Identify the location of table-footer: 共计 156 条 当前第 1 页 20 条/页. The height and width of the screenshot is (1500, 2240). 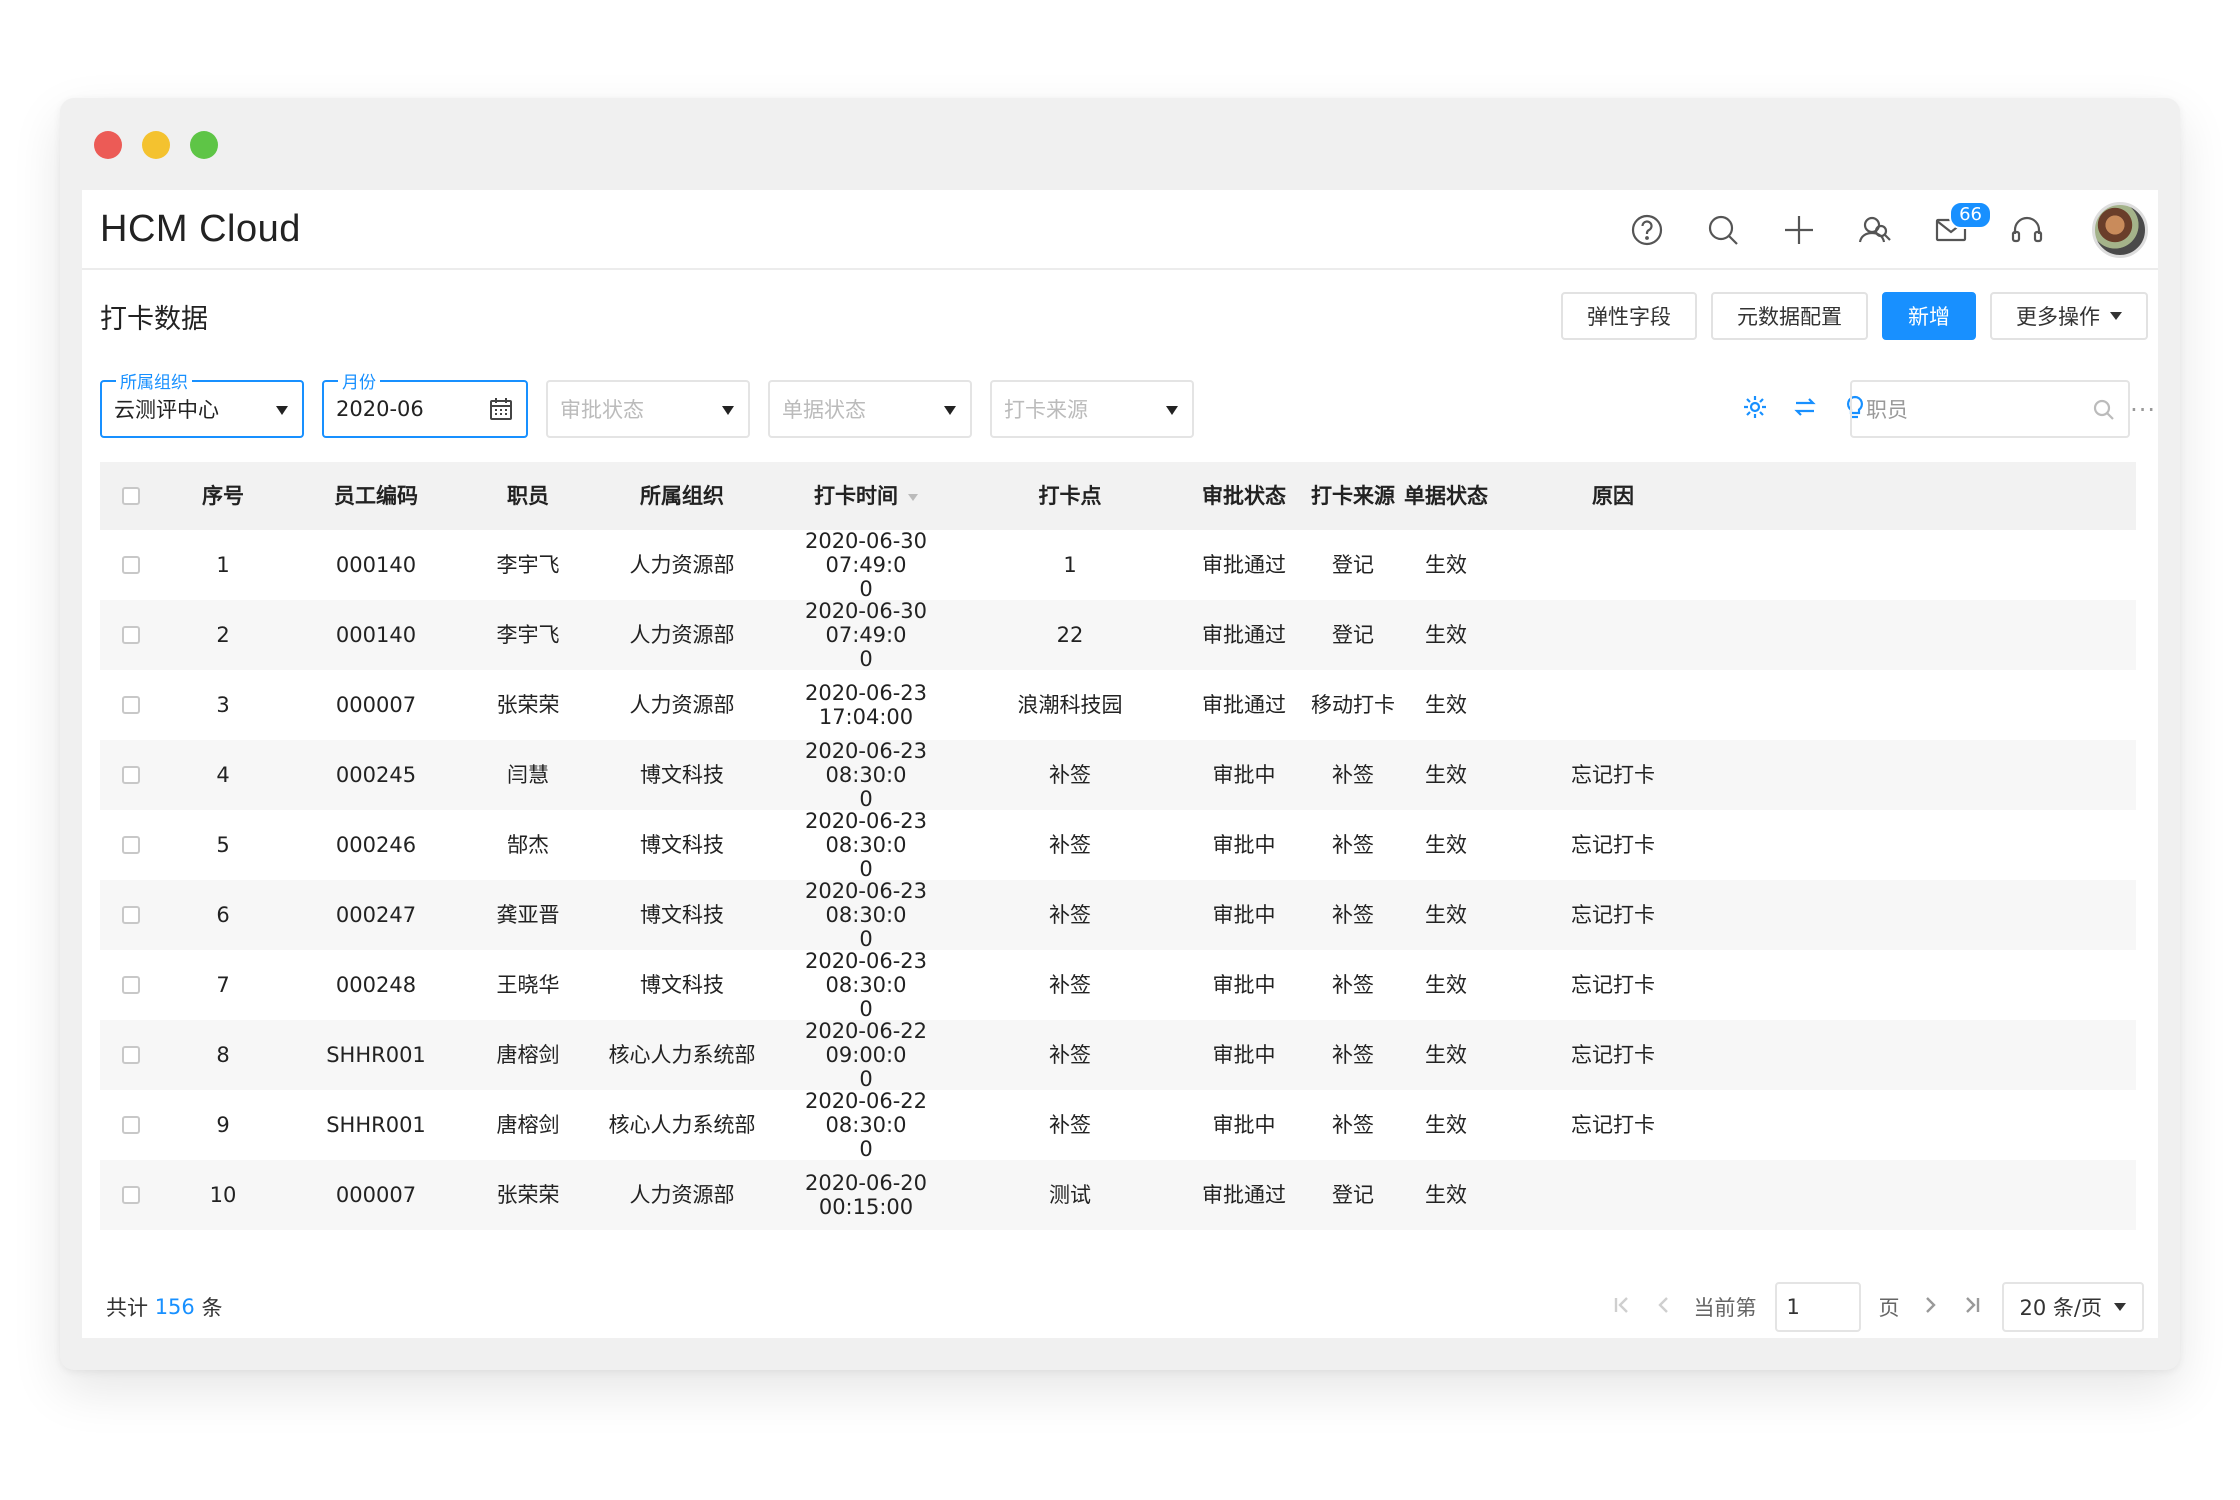
(1120, 1307).